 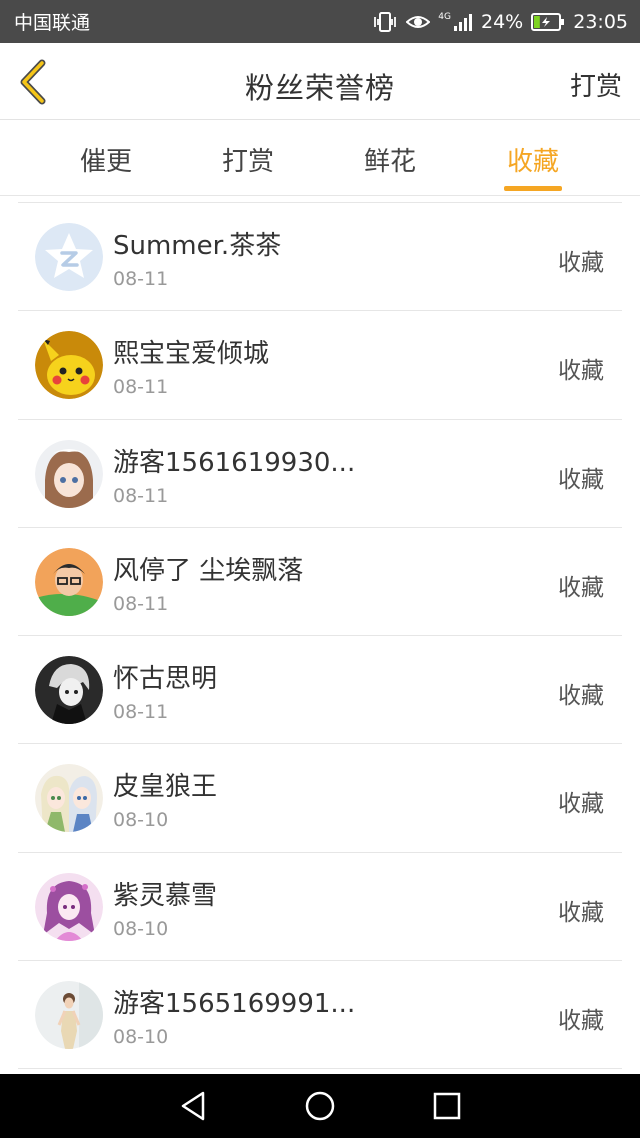 I want to click on tab-bar: 催更 打赏 鲜花 收藏, so click(x=320, y=158).